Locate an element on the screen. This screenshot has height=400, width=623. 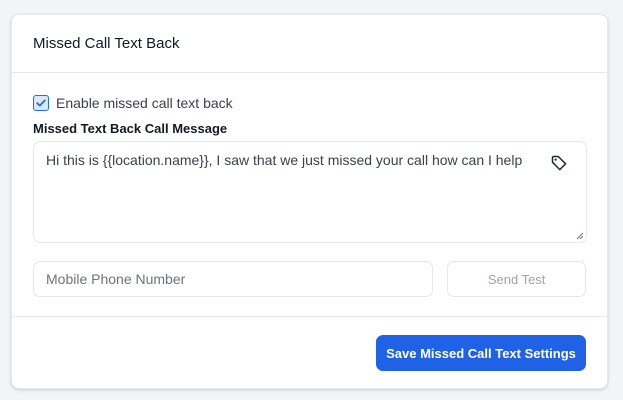
resize-grip-icon is located at coordinates (579, 235).